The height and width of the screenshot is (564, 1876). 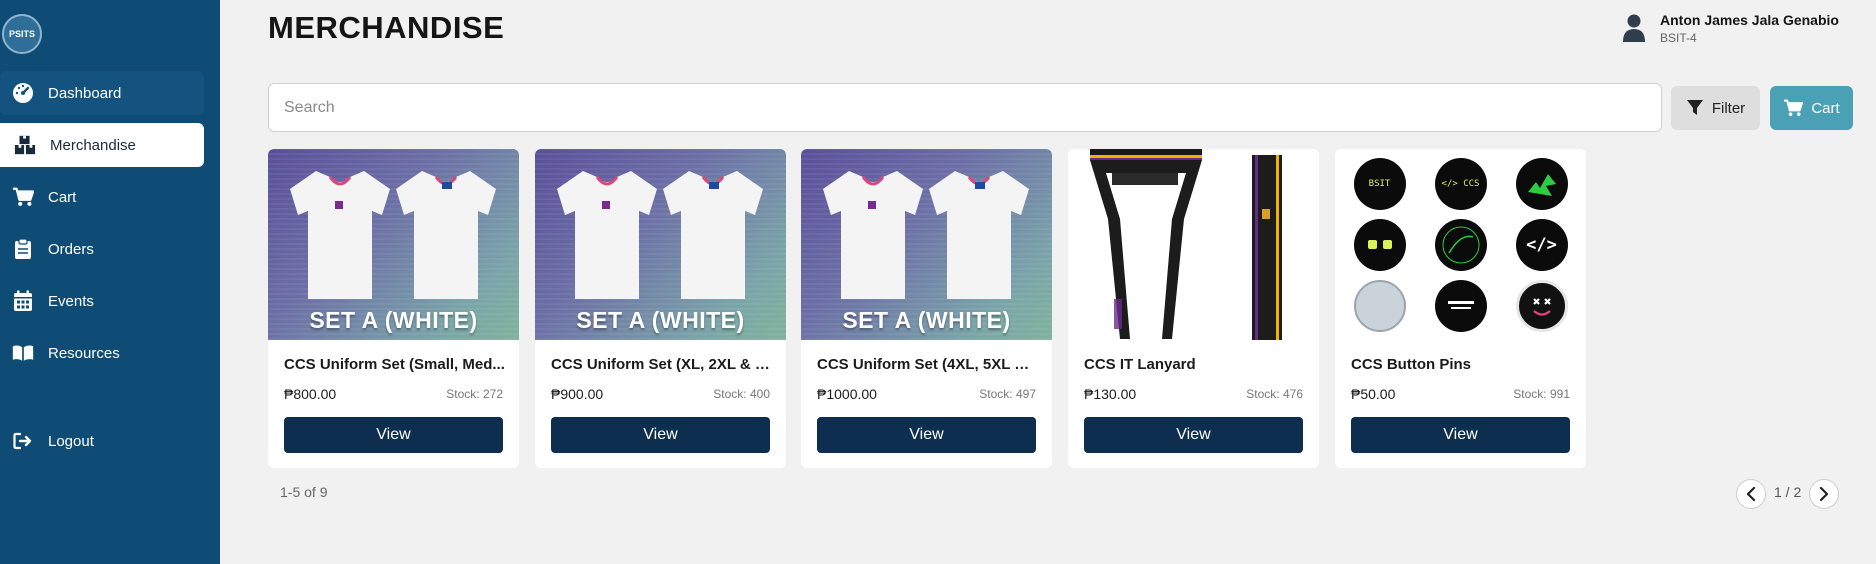 I want to click on chevron-left-icon, so click(x=1751, y=494).